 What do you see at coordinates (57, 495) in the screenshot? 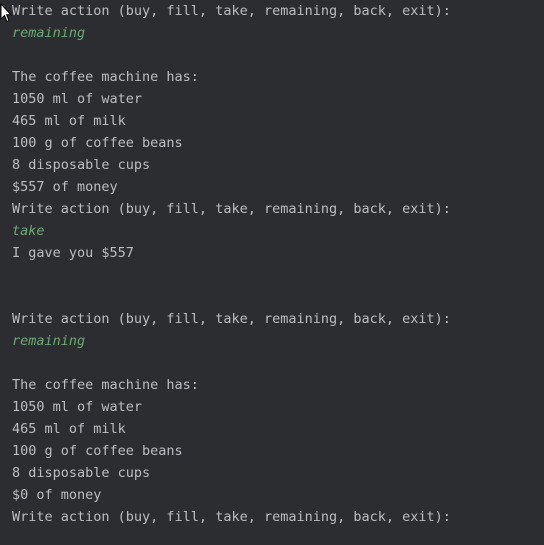
I see `console-output-line: $0 of money` at bounding box center [57, 495].